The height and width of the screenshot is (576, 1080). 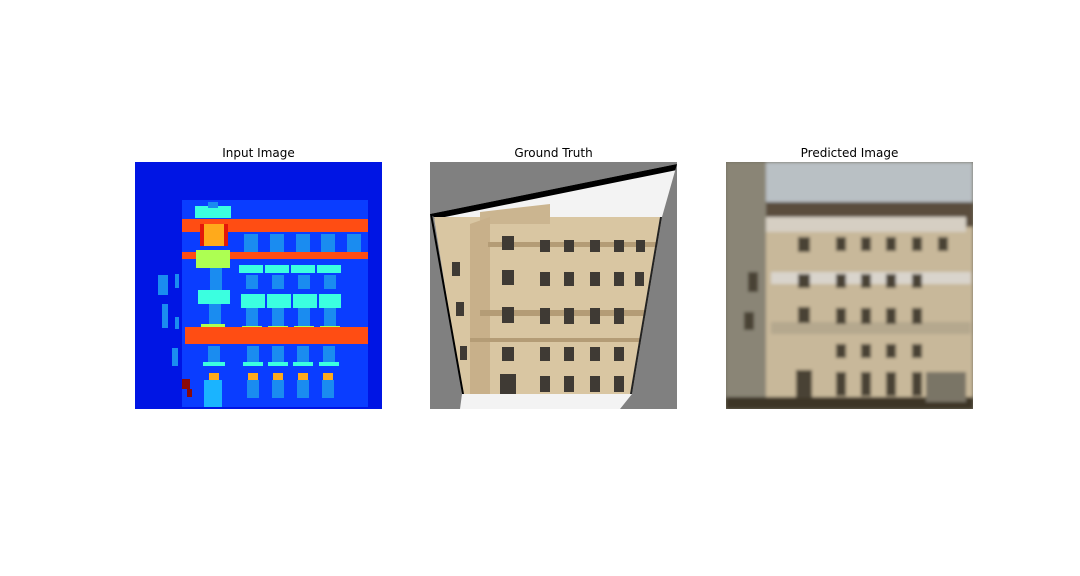 I want to click on predicted-content, so click(x=849, y=285).